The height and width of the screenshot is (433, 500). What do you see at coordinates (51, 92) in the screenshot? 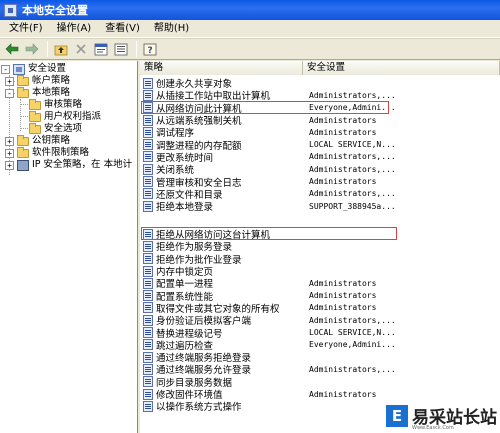
I see `tree-item-label: 本地策略` at bounding box center [51, 92].